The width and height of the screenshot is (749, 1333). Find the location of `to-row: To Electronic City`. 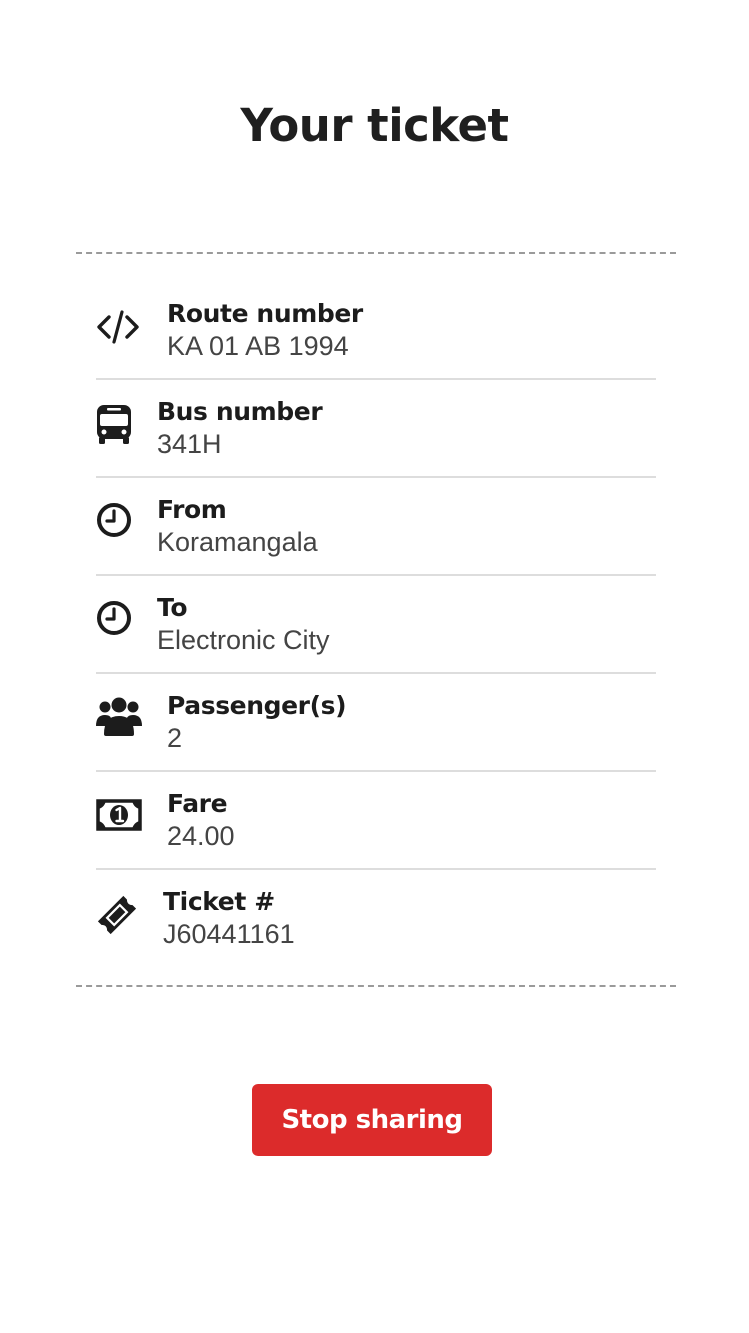

to-row: To Electronic City is located at coordinates (376, 625).